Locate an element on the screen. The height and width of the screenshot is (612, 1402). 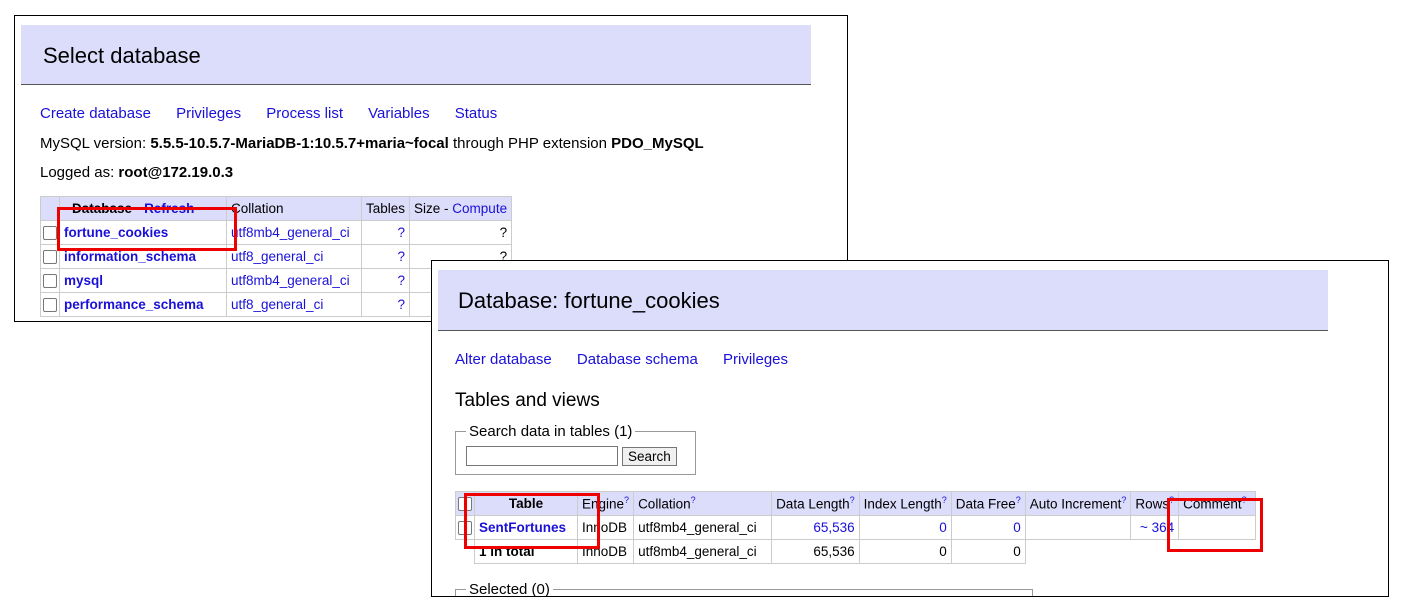
database-link: fortune_cookies is located at coordinates (116, 232).